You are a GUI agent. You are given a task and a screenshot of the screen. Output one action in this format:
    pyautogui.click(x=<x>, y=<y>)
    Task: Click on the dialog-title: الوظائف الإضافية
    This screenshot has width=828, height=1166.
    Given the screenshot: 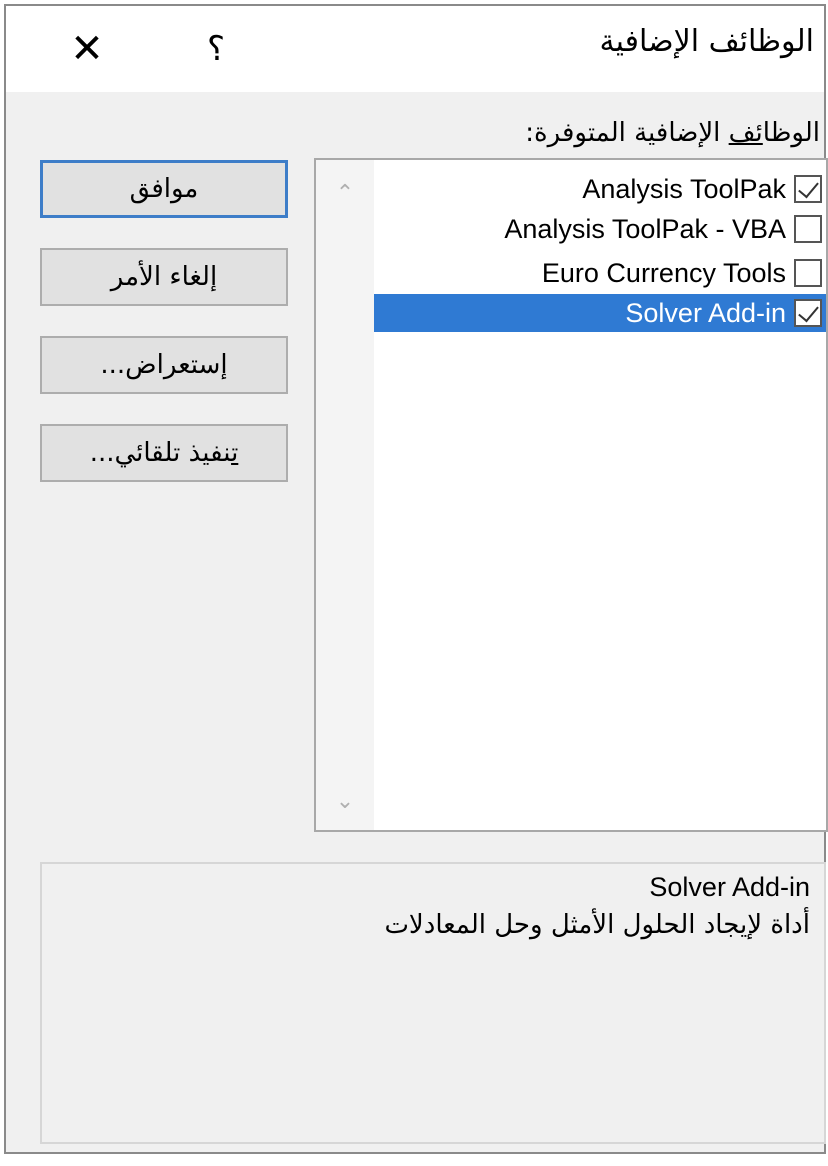 What is the action you would take?
    pyautogui.click(x=706, y=41)
    